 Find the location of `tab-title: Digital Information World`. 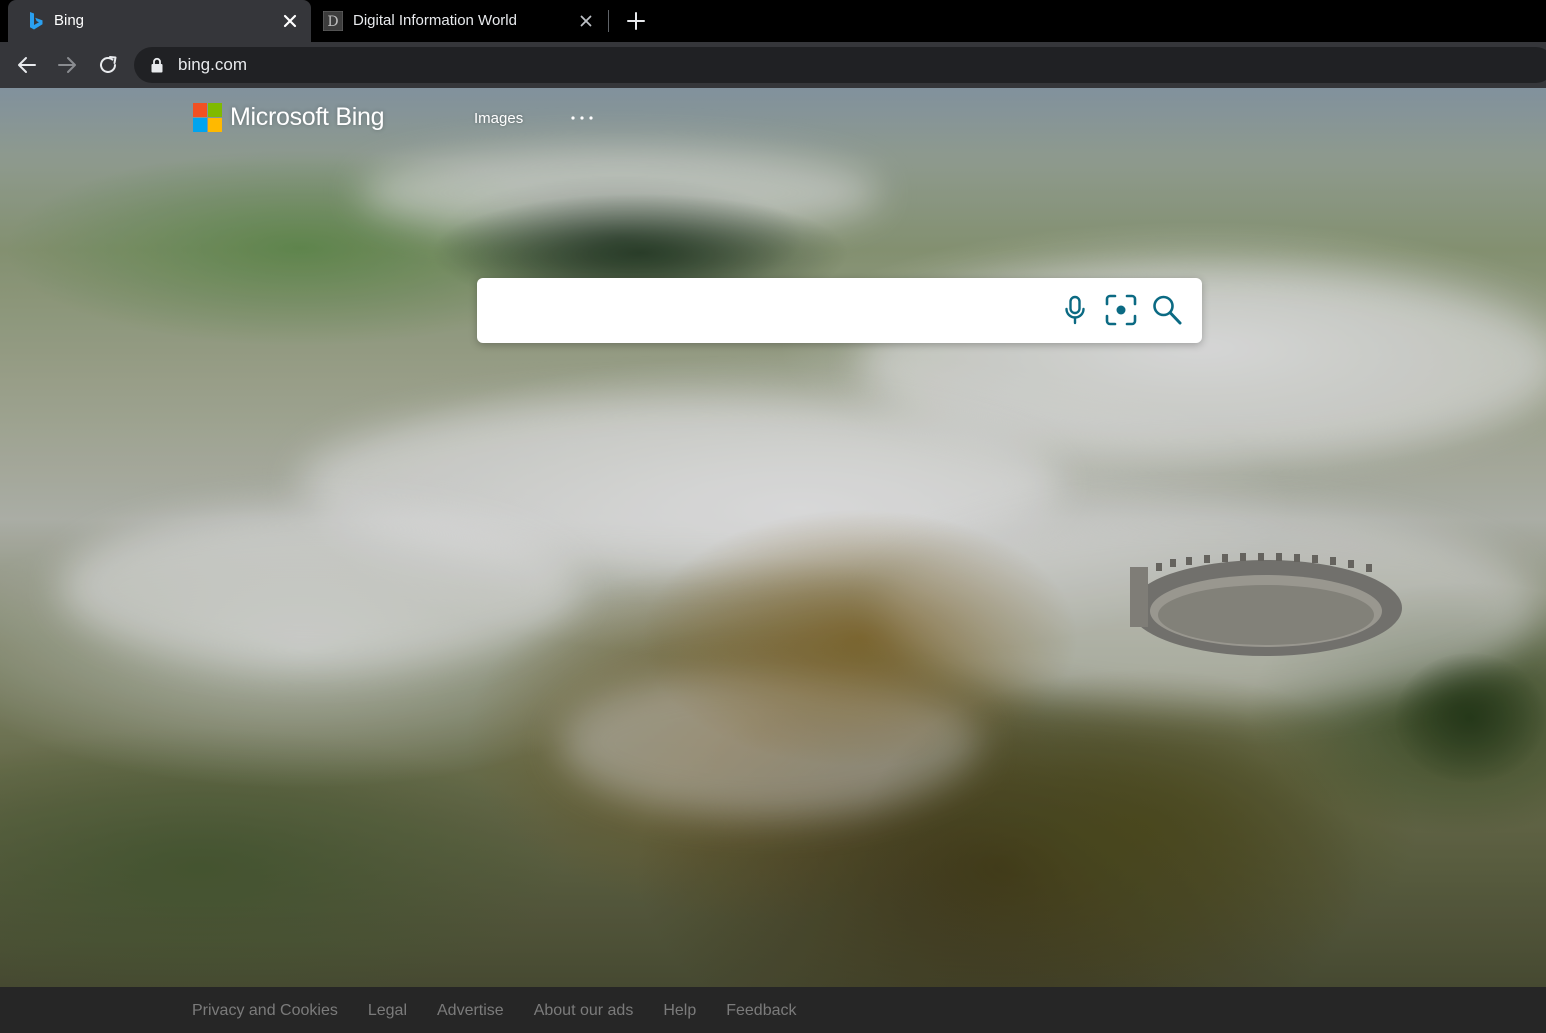

tab-title: Digital Information World is located at coordinates (435, 20).